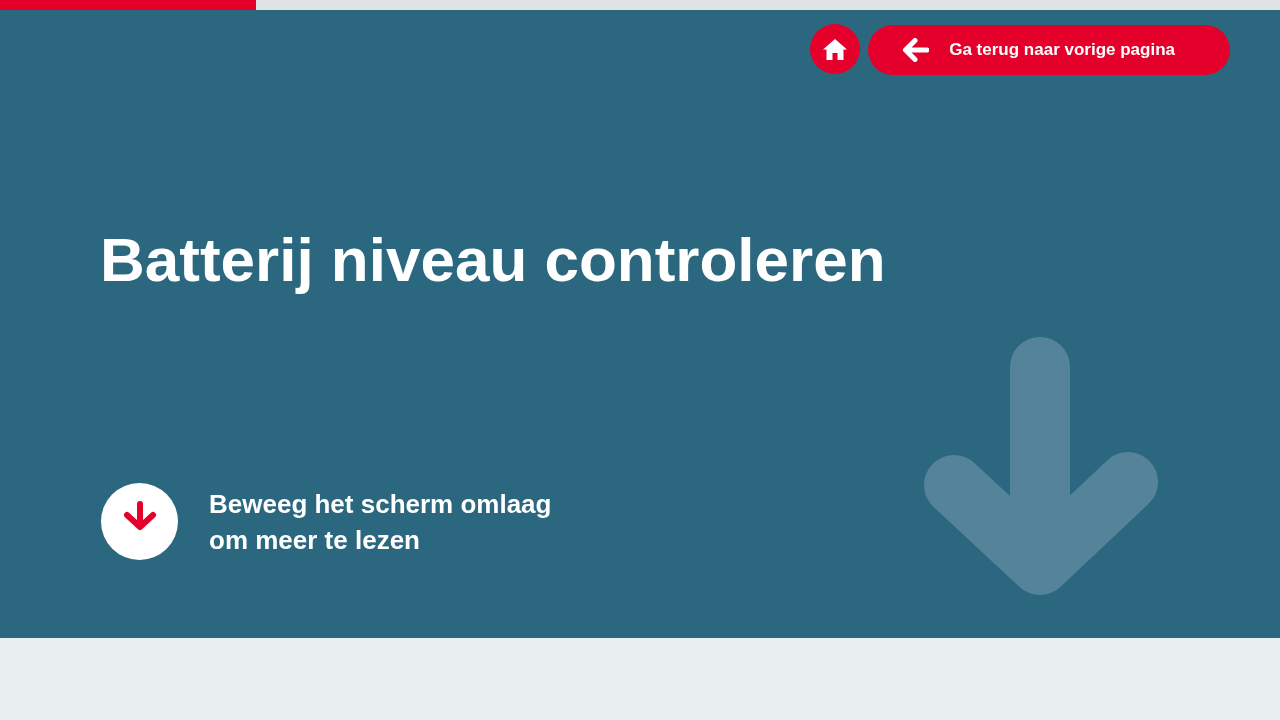 The image size is (1280, 720). What do you see at coordinates (1049, 50) in the screenshot?
I see `back-button: Ga terug naar vorige pagina` at bounding box center [1049, 50].